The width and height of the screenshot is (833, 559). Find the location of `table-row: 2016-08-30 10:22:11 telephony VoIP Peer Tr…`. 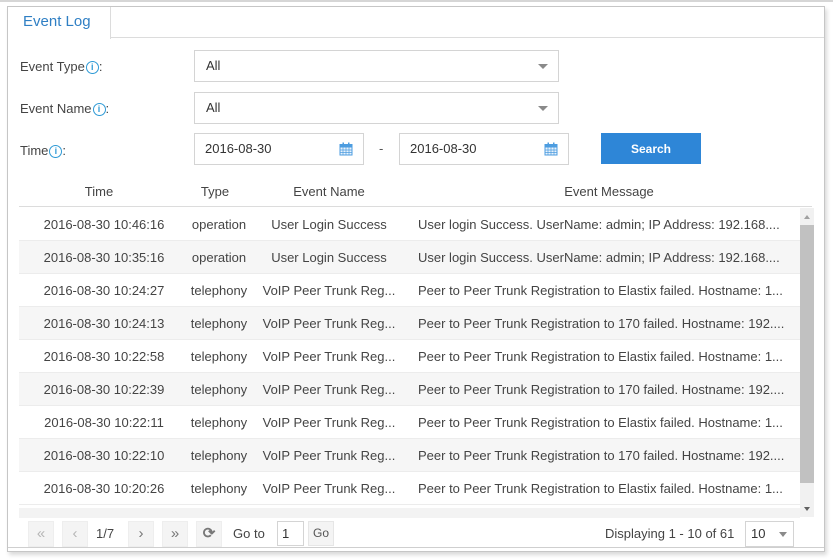

table-row: 2016-08-30 10:22:11 telephony VoIP Peer Tr… is located at coordinates (410, 422).